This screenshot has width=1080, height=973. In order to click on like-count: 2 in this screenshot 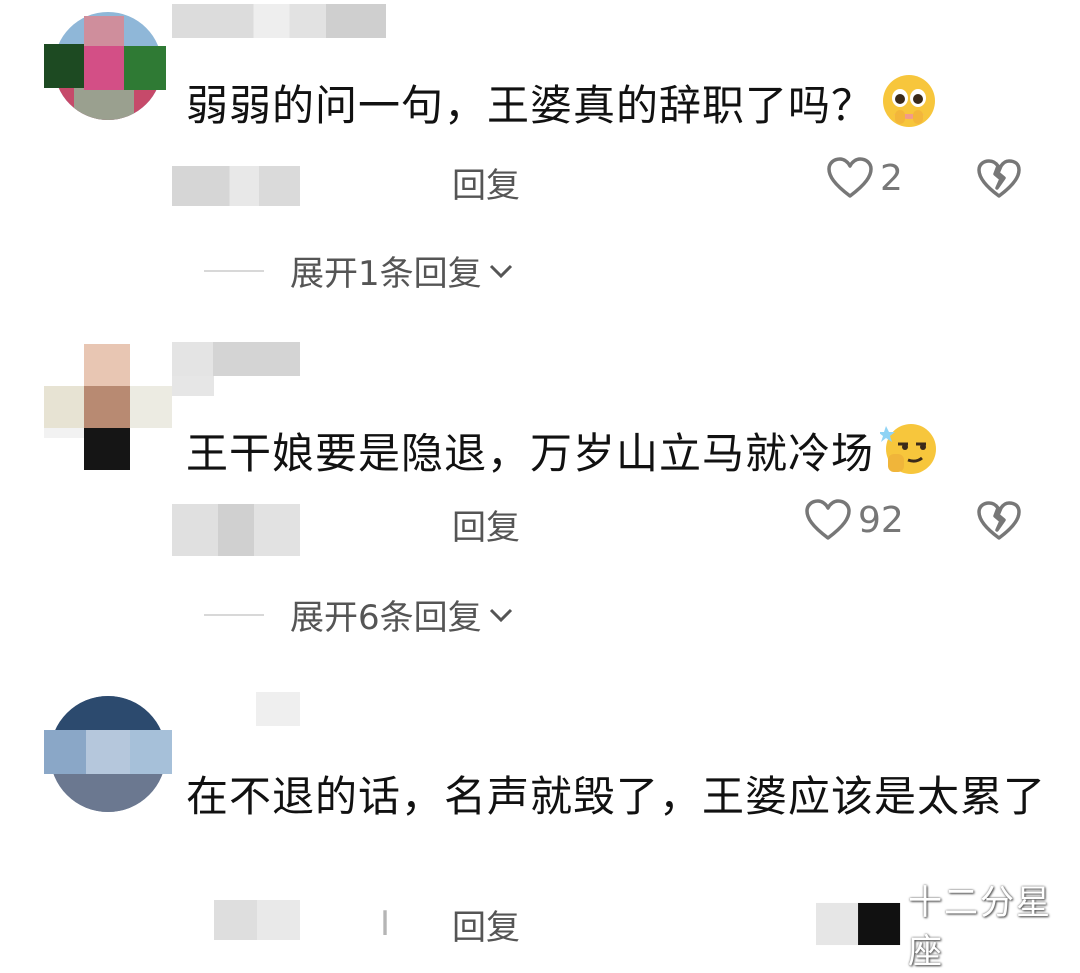, I will do `click(891, 178)`.